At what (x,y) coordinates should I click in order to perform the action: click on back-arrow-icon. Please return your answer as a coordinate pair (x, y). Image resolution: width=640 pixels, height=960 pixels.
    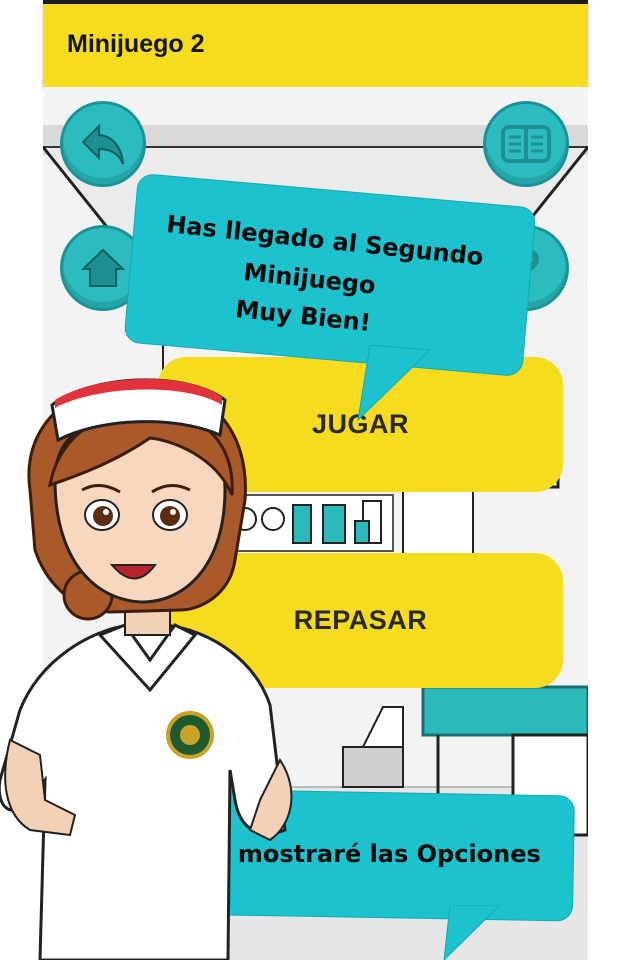
    Looking at the image, I should click on (102, 144).